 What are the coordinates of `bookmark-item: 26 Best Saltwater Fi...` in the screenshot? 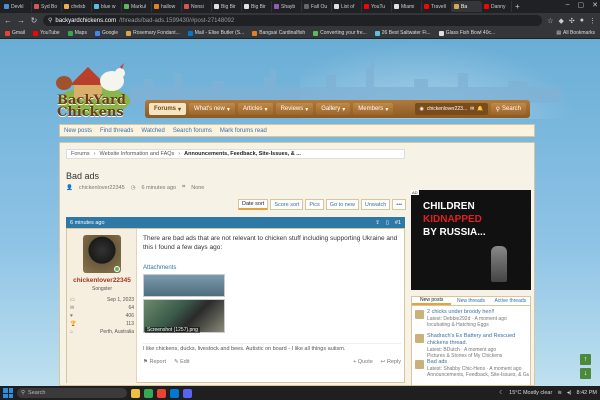 It's located at (402, 33).